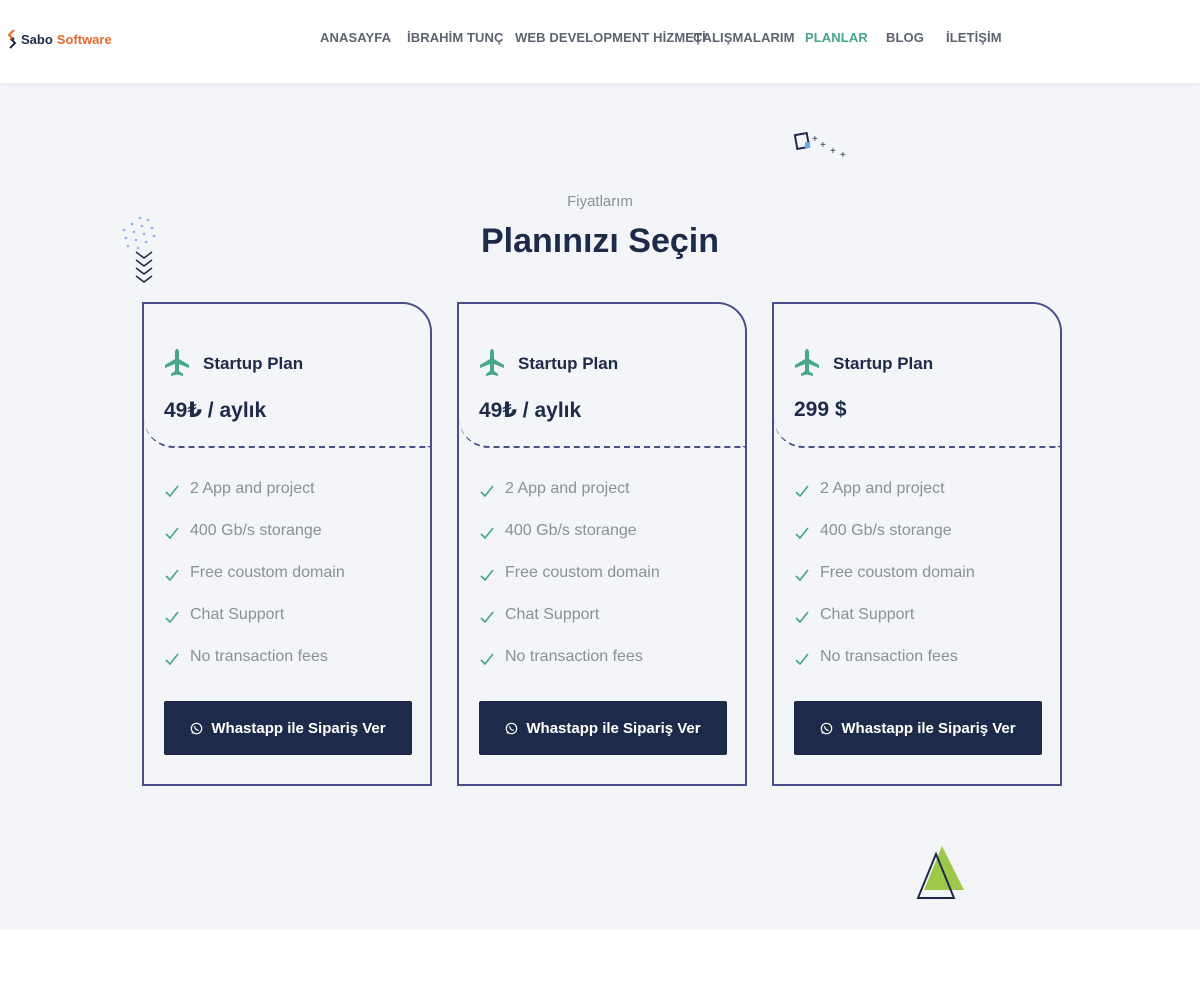  I want to click on plan-price: 299 $, so click(820, 409).